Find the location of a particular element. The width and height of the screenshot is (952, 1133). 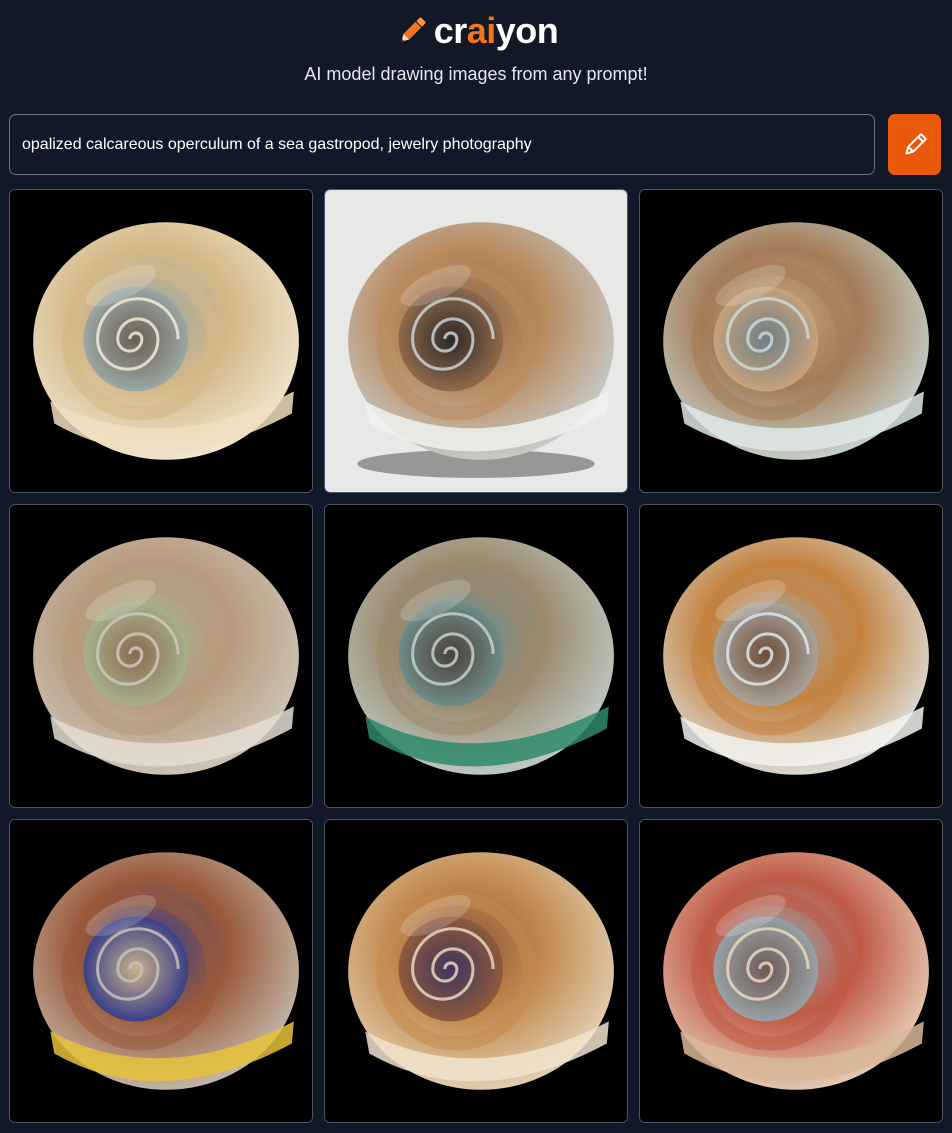

brand-header: craiyon is located at coordinates (476, 31).